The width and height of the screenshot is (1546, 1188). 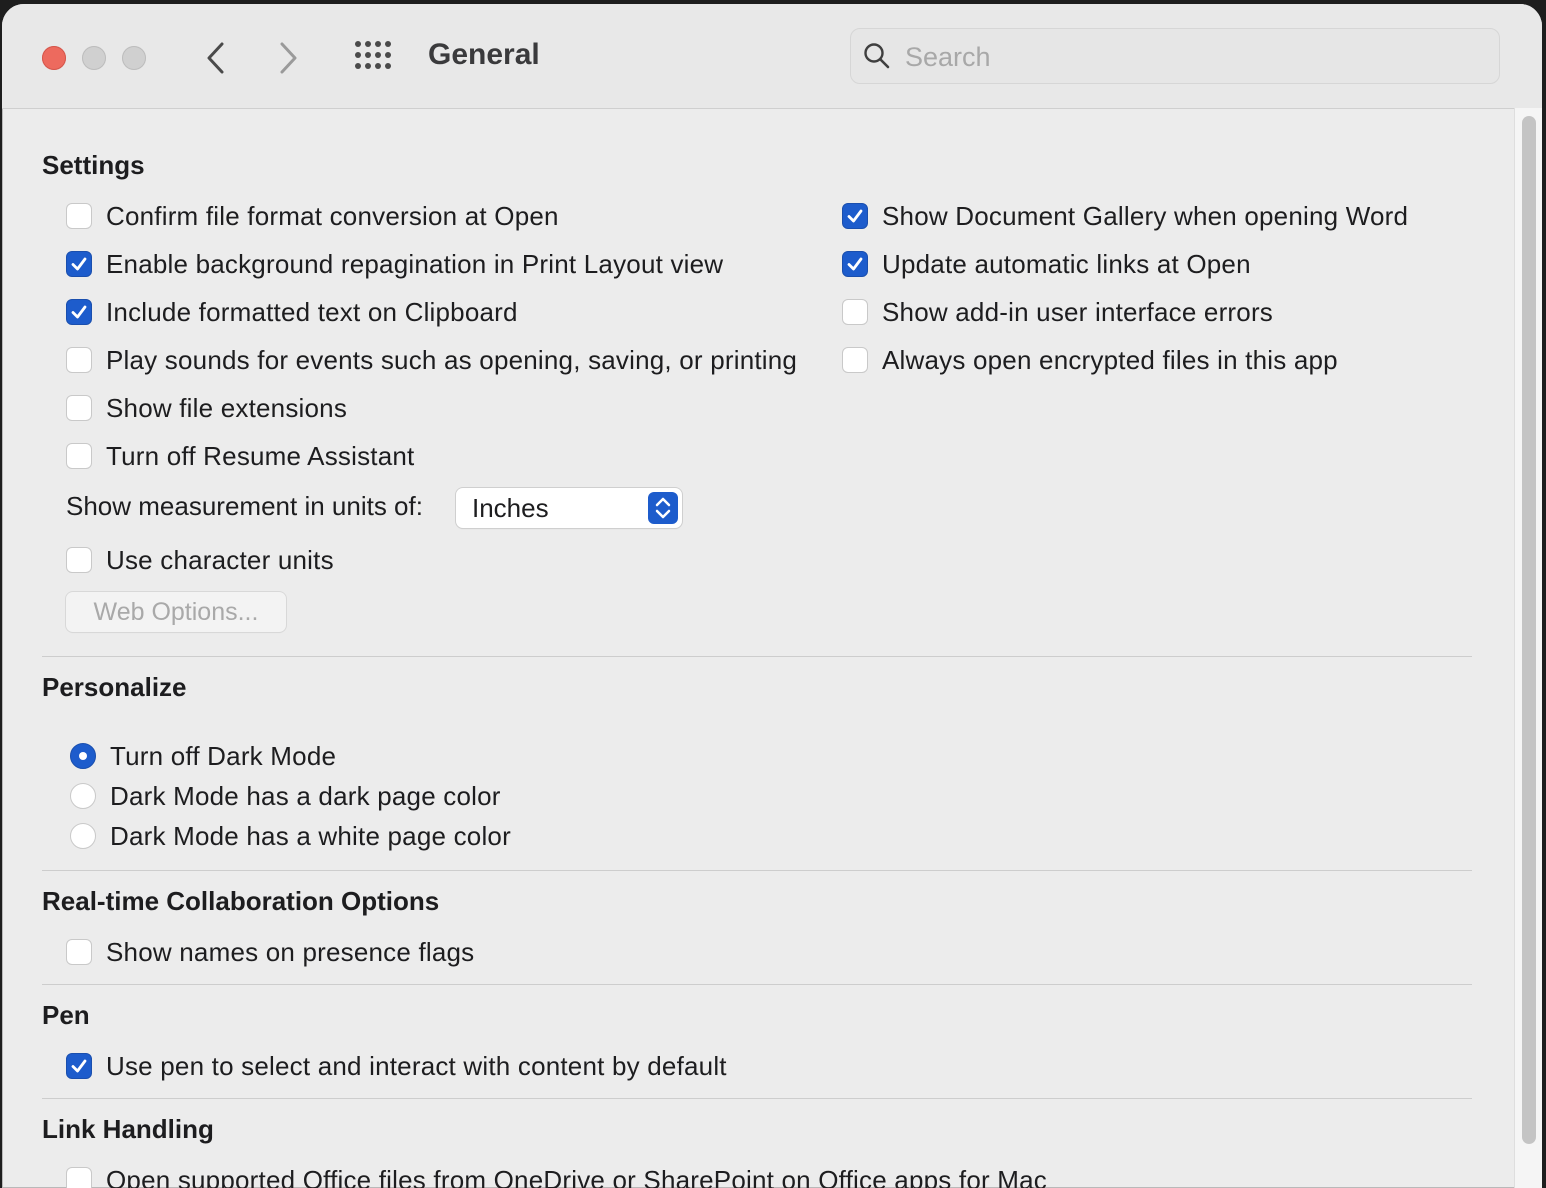 I want to click on show-all-button, so click(x=374, y=58).